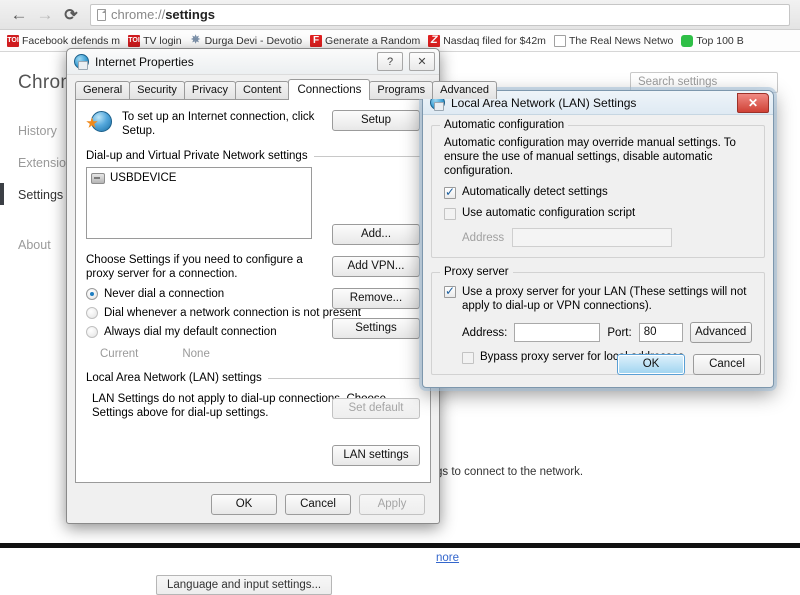  Describe the element at coordinates (316, 40) in the screenshot. I see `f-icon: F` at that location.